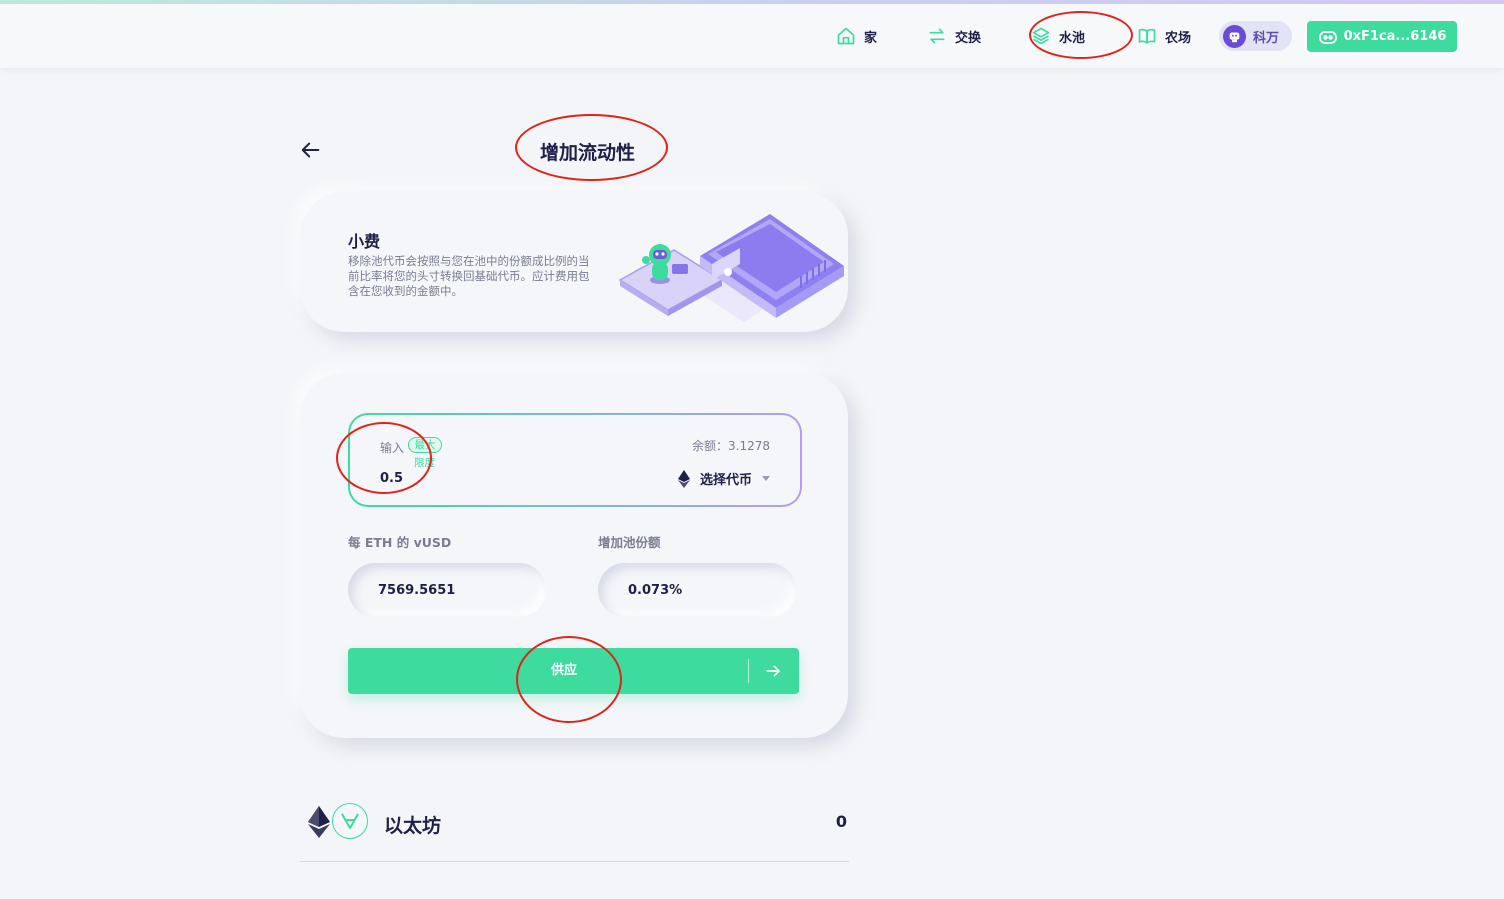 The width and height of the screenshot is (1504, 899). I want to click on pair-name: 以太坊, so click(413, 826).